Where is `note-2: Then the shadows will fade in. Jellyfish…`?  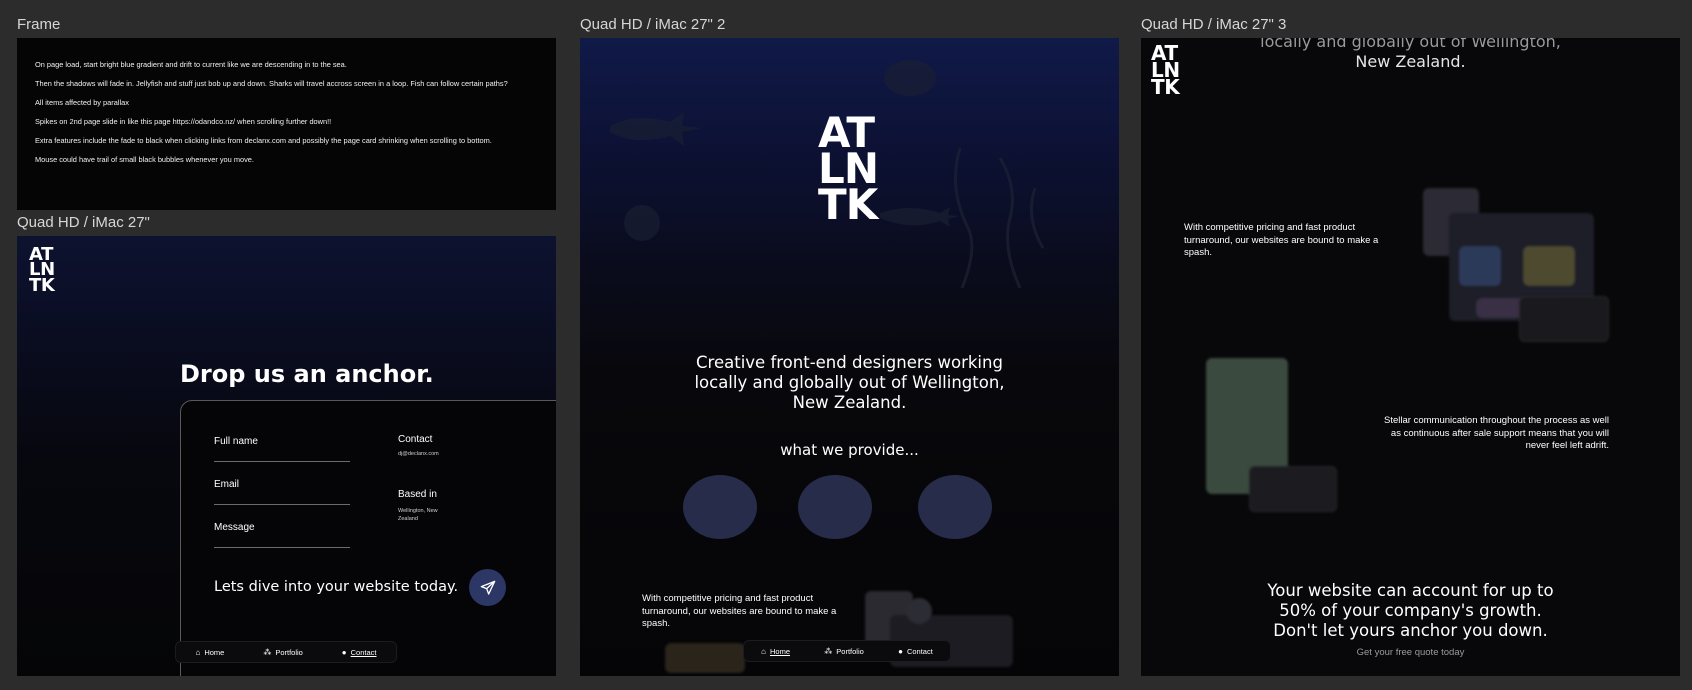
note-2: Then the shadows will fade in. Jellyfish… is located at coordinates (271, 83).